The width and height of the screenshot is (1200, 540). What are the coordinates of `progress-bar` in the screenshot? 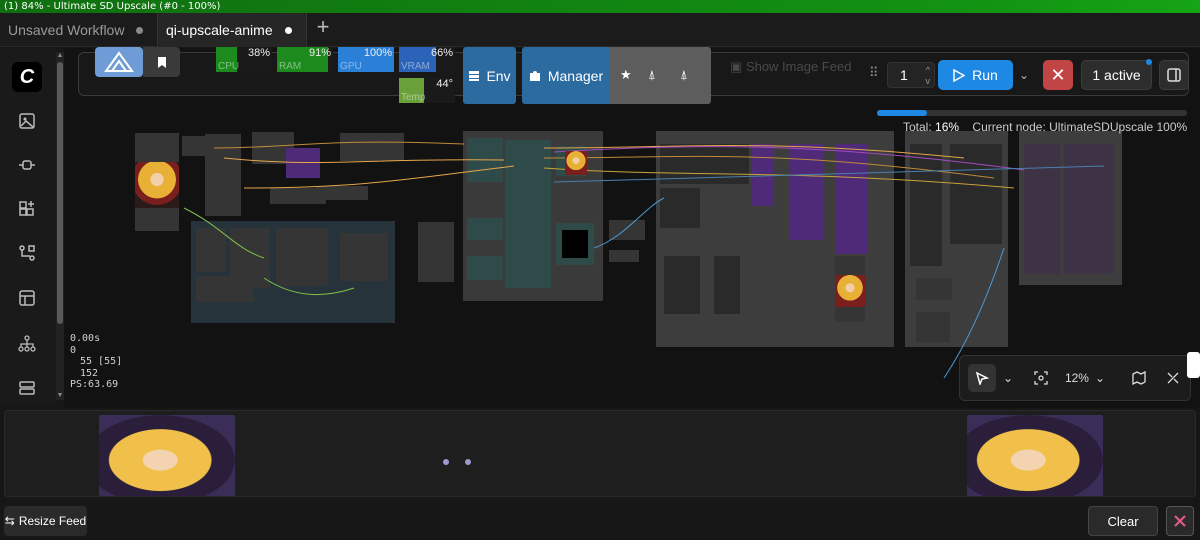 It's located at (1032, 113).